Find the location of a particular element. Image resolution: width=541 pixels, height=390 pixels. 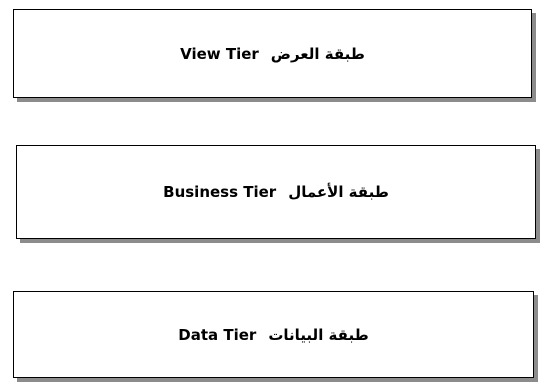

data-tier-arabic: طبقة البيانات is located at coordinates (318, 334).